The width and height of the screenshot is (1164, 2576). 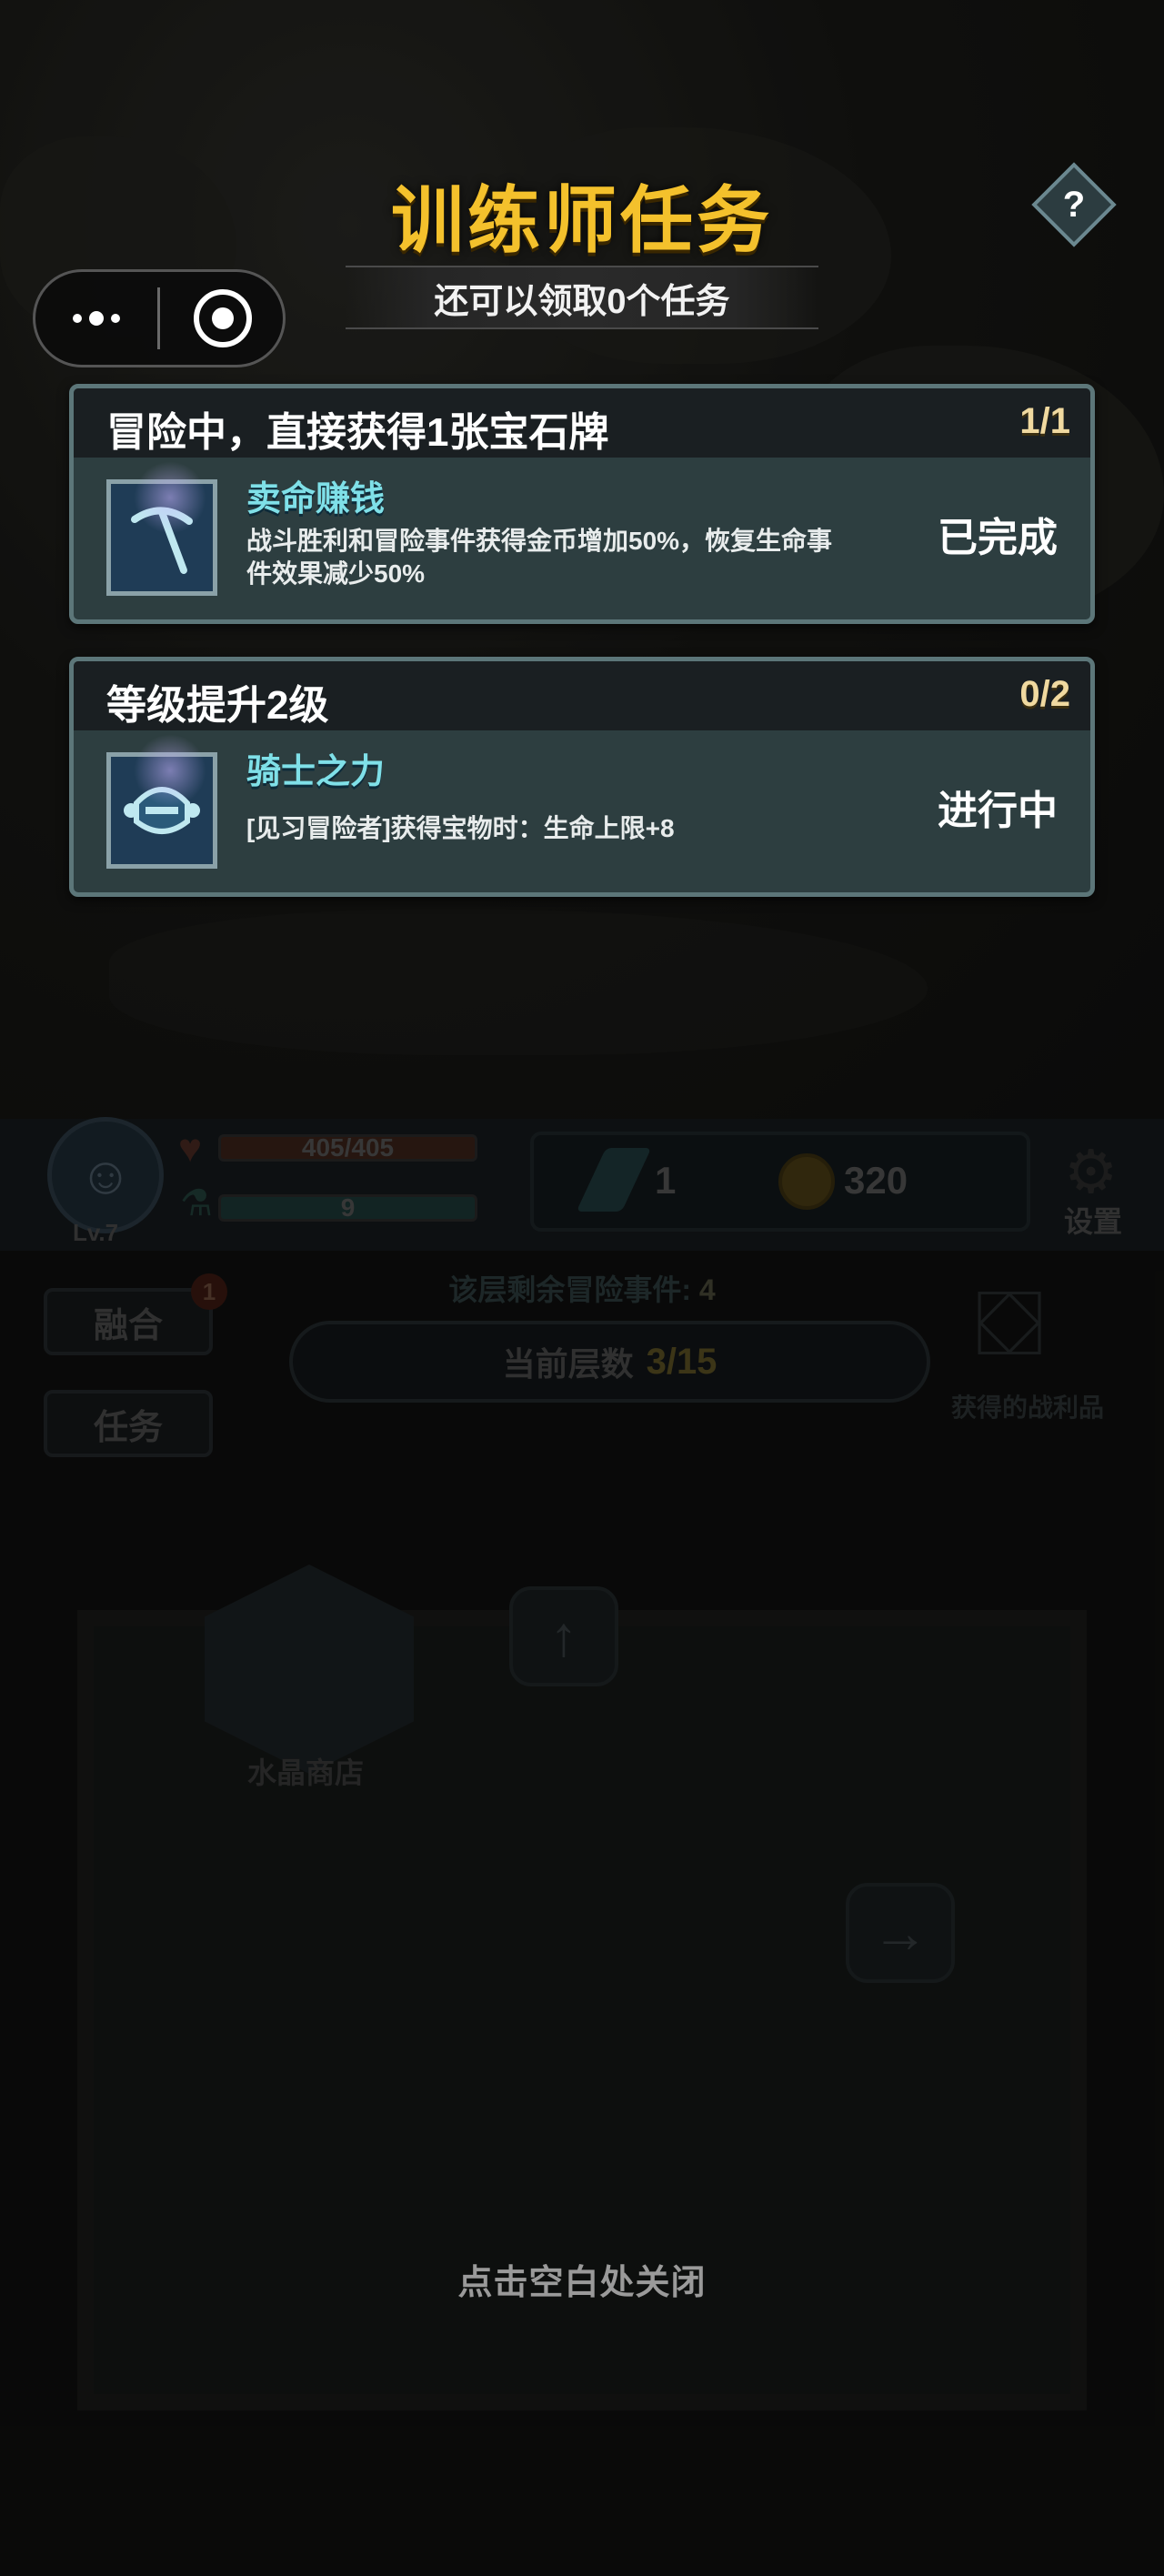 I want to click on mp-value: 9, so click(x=348, y=1207).